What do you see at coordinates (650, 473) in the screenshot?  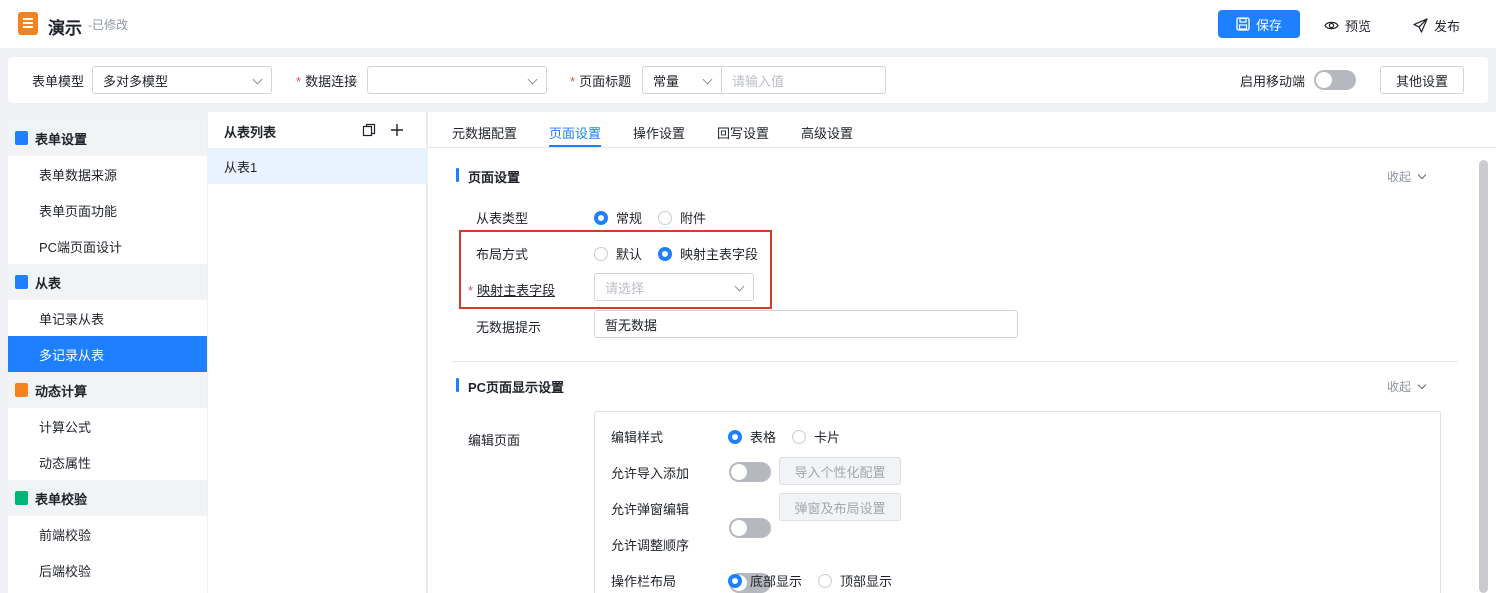 I see `allow-import-label: 允许导入添加` at bounding box center [650, 473].